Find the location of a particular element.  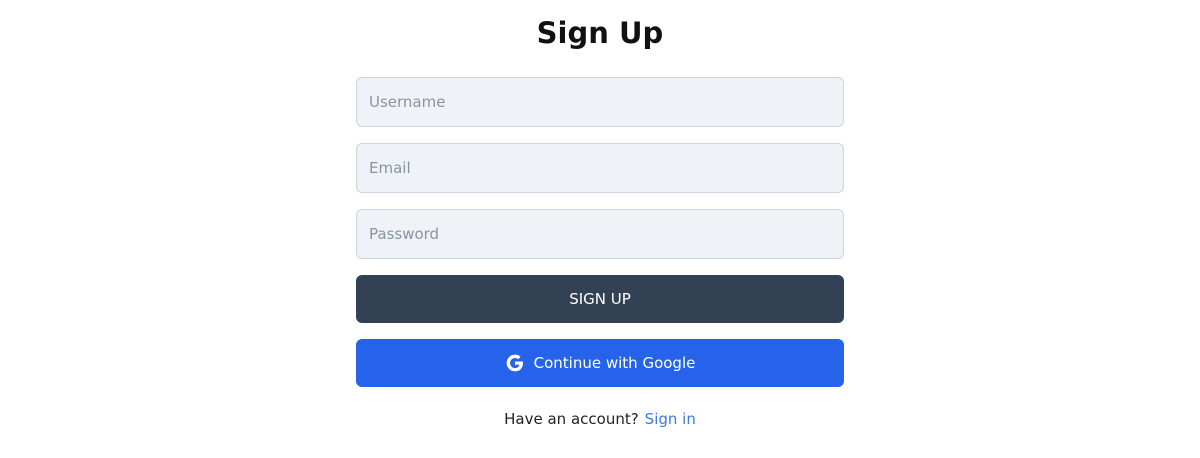

google-button-label: Continue with Google is located at coordinates (614, 363).